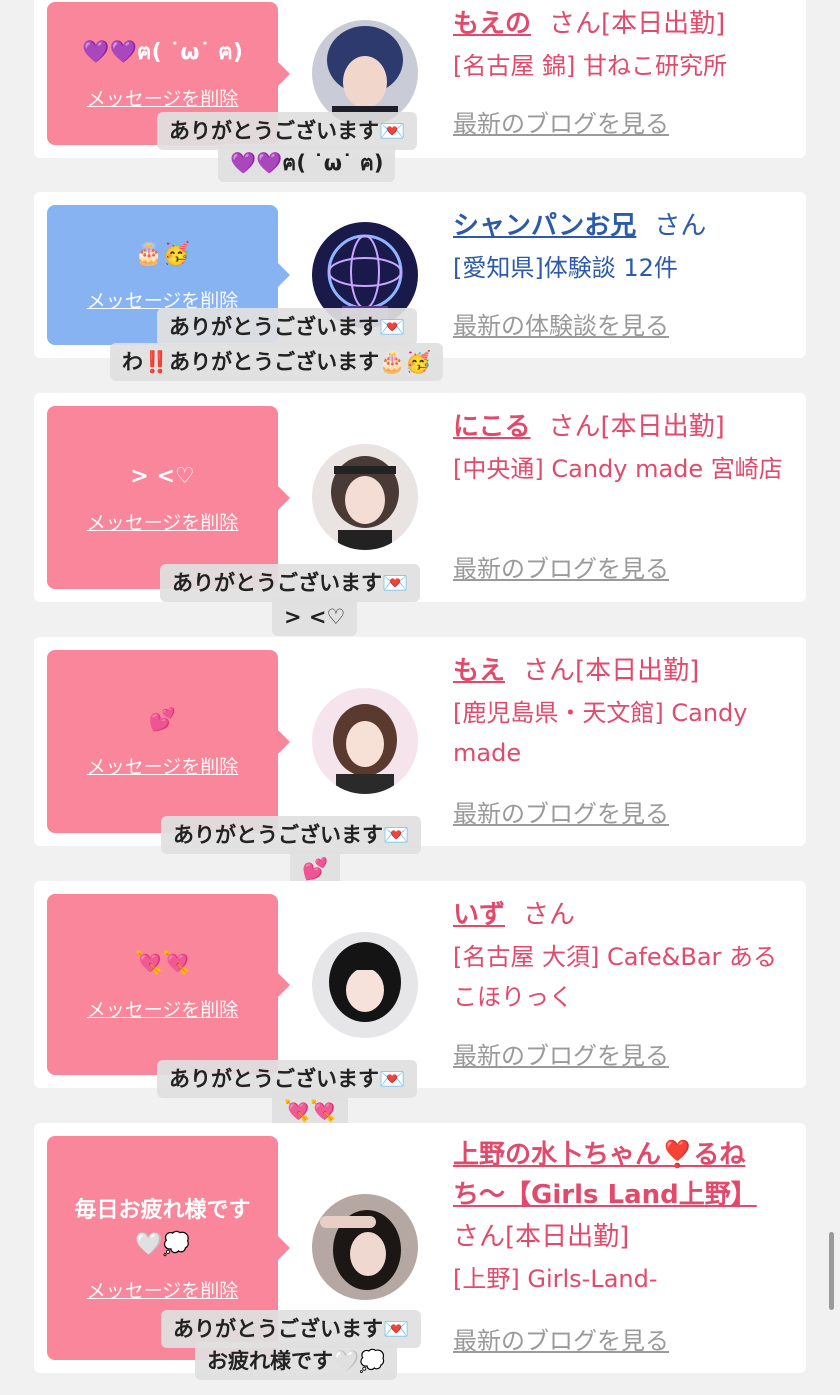  I want to click on cast-name-link: いず, so click(479, 915).